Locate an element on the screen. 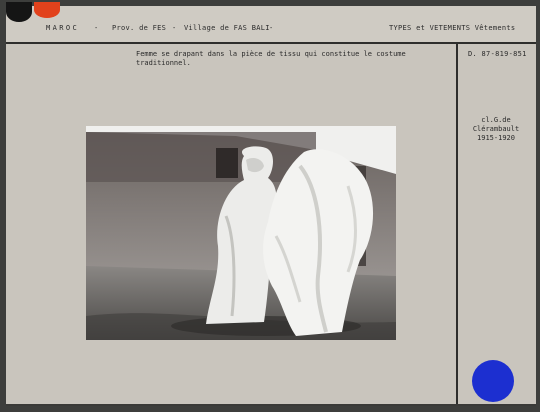 The height and width of the screenshot is (412, 540). credit-years: 1915-1920 is located at coordinates (496, 138).